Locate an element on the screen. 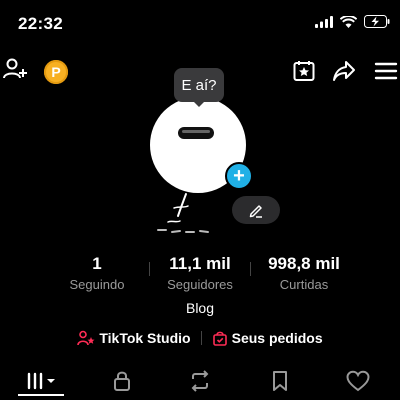 Image resolution: width=400 pixels, height=400 pixels. tab-liked is located at coordinates (358, 381).